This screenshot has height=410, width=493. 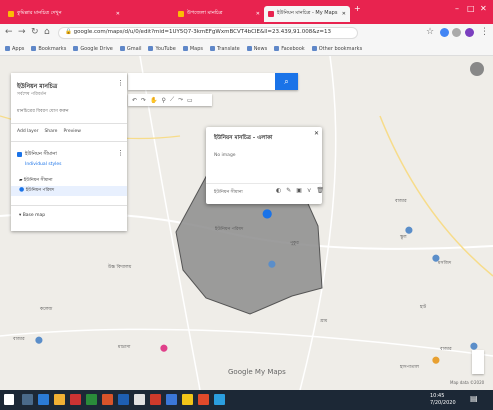 I want to click on reload-icon: ↻, so click(x=35, y=32).